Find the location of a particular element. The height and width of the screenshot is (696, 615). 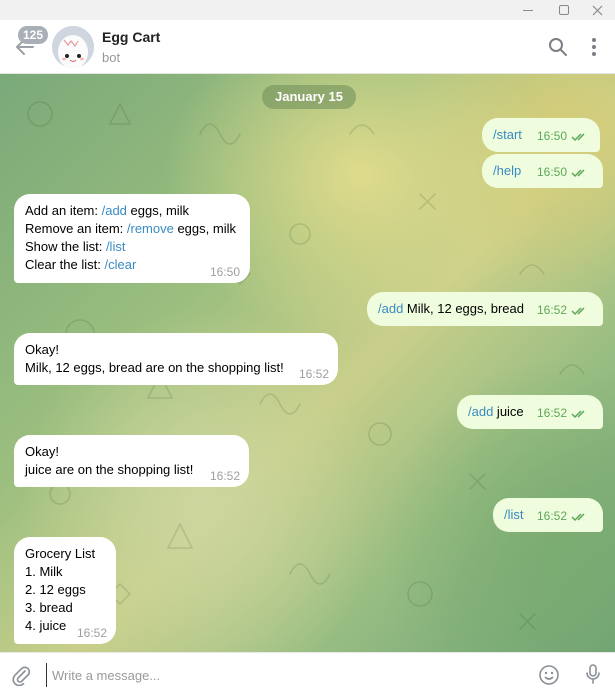

message-line: Remove an item: /remove eggs, milk is located at coordinates (130, 228).